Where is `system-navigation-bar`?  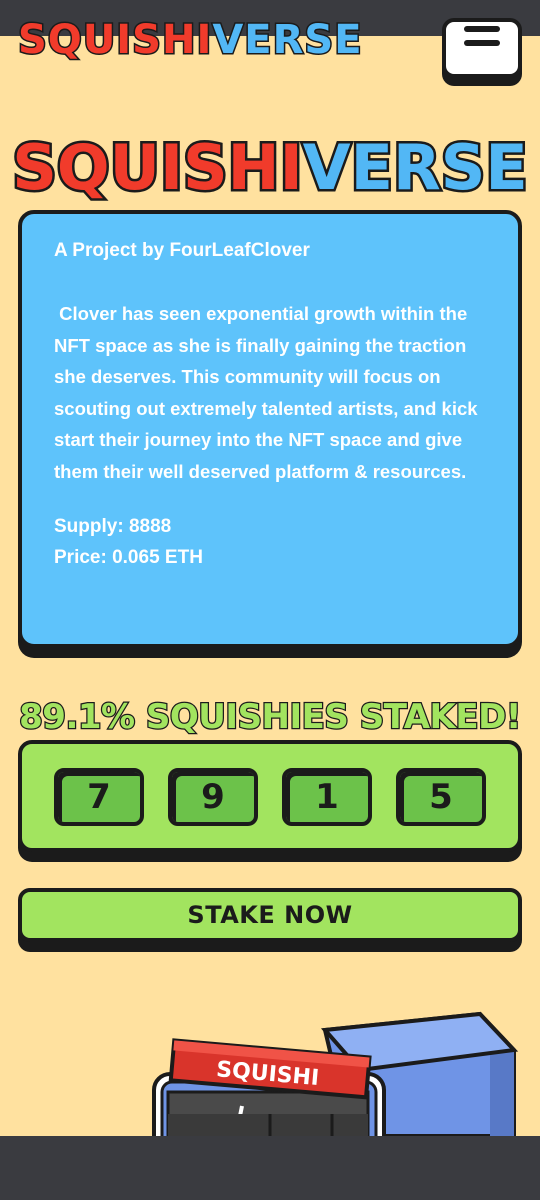
system-navigation-bar is located at coordinates (270, 1168).